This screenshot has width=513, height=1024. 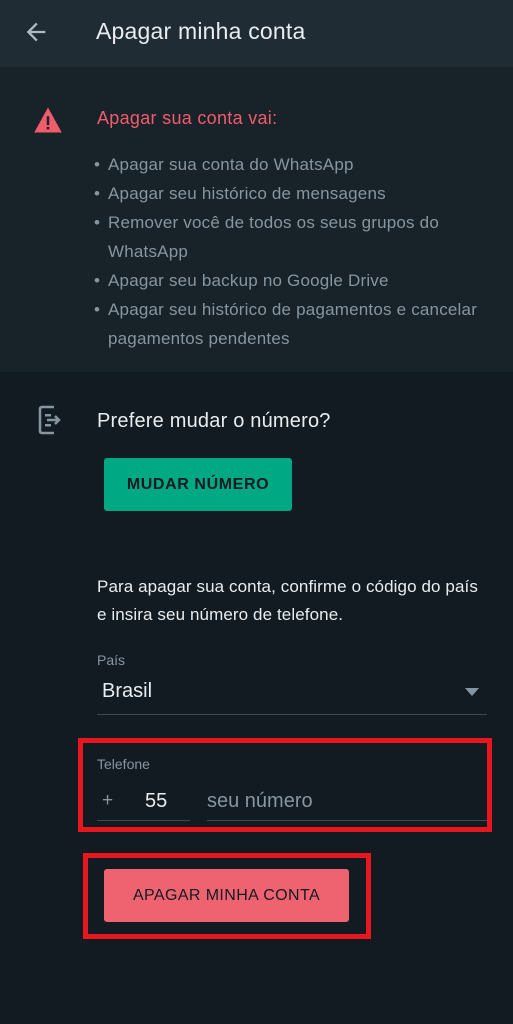 I want to click on country-code-value: 55, so click(x=156, y=801).